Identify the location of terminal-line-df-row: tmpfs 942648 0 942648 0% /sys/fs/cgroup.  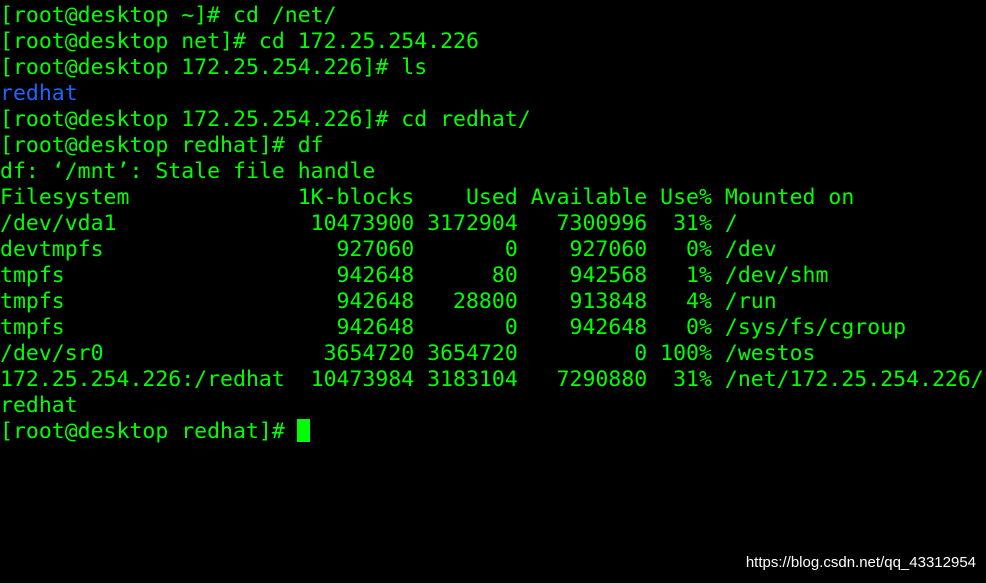
(453, 327).